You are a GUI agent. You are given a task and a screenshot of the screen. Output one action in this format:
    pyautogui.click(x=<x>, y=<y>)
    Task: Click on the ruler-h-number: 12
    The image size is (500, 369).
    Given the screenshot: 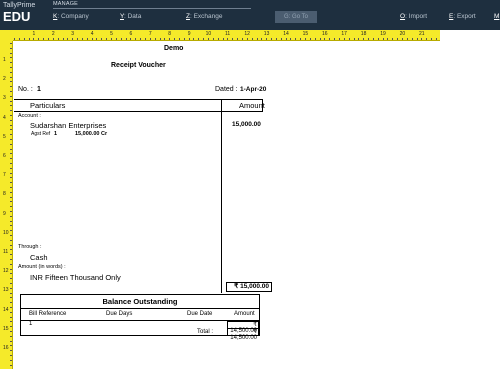 What is the action you would take?
    pyautogui.click(x=247, y=34)
    